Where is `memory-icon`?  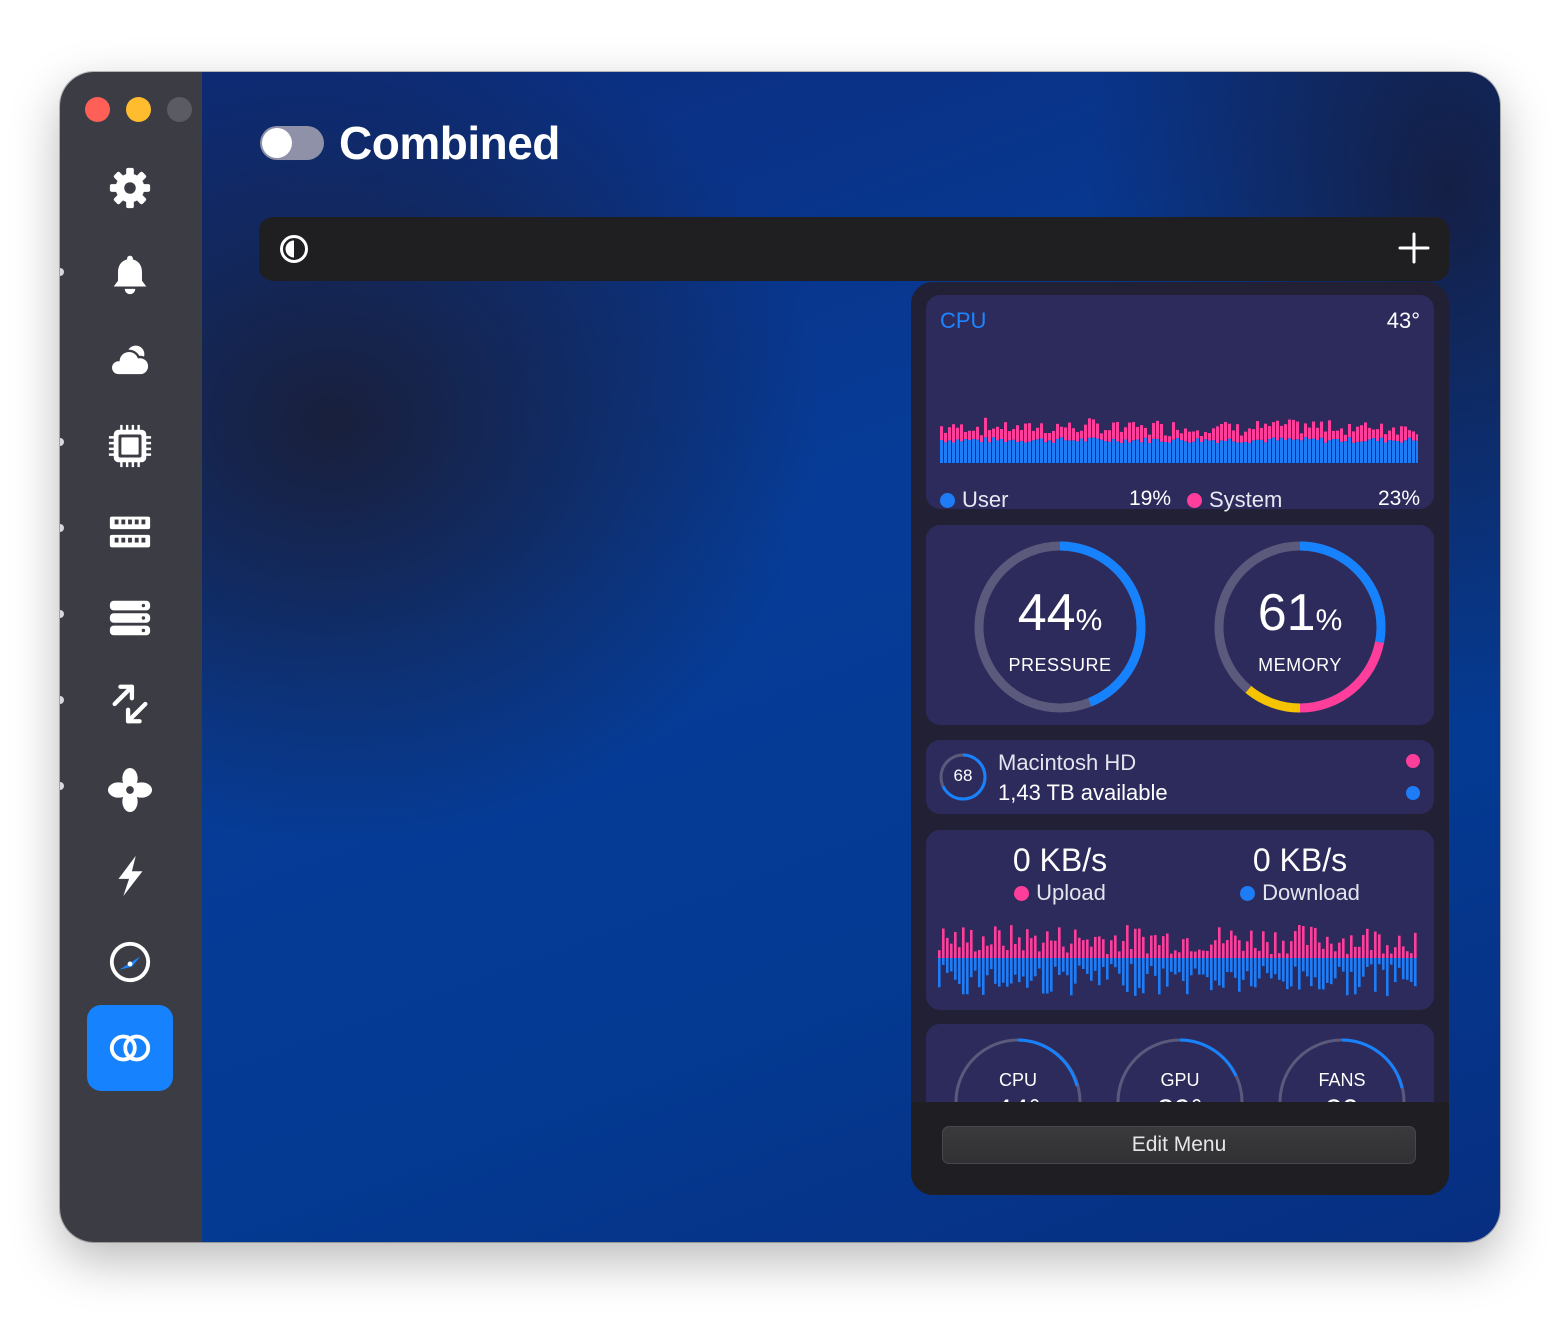
memory-icon is located at coordinates (130, 532).